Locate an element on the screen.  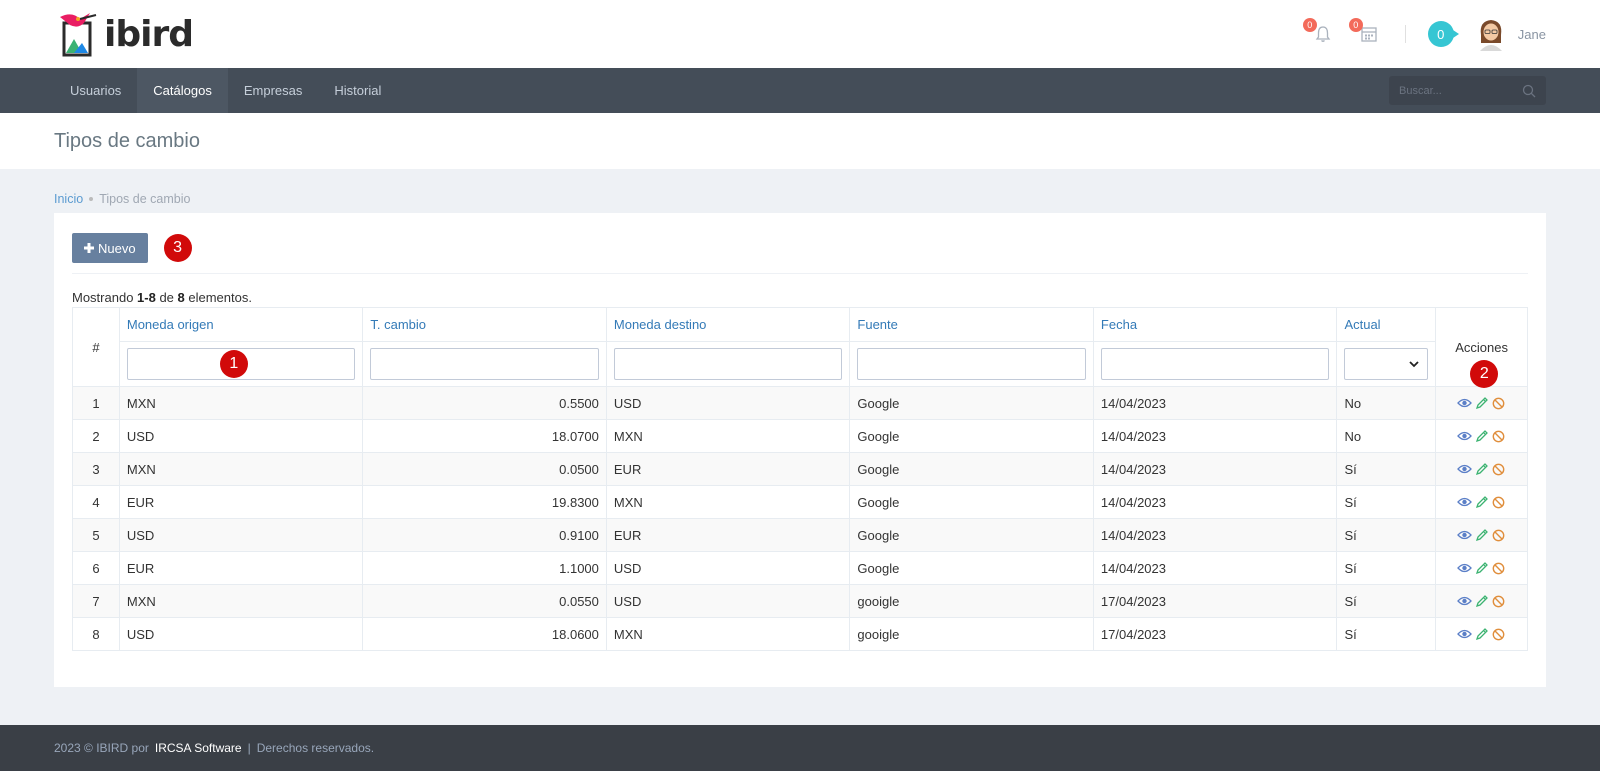
avatar is located at coordinates (1491, 34).